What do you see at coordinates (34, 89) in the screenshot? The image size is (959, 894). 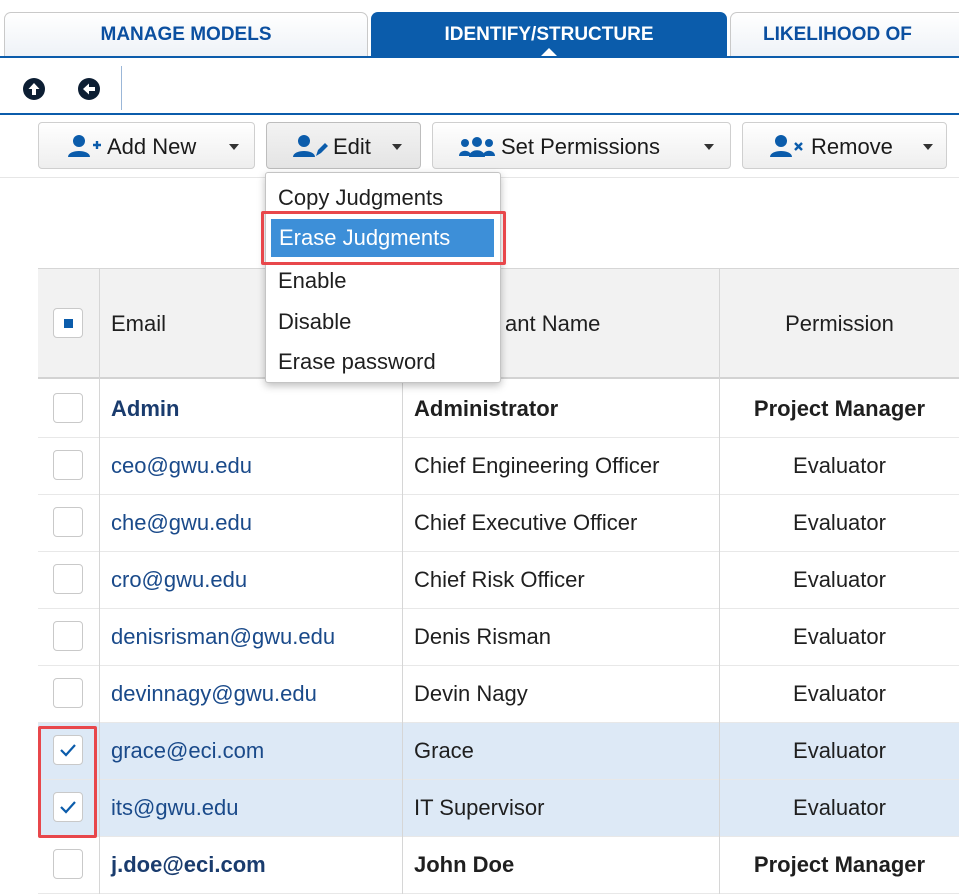 I see `arrow-up-circle-icon` at bounding box center [34, 89].